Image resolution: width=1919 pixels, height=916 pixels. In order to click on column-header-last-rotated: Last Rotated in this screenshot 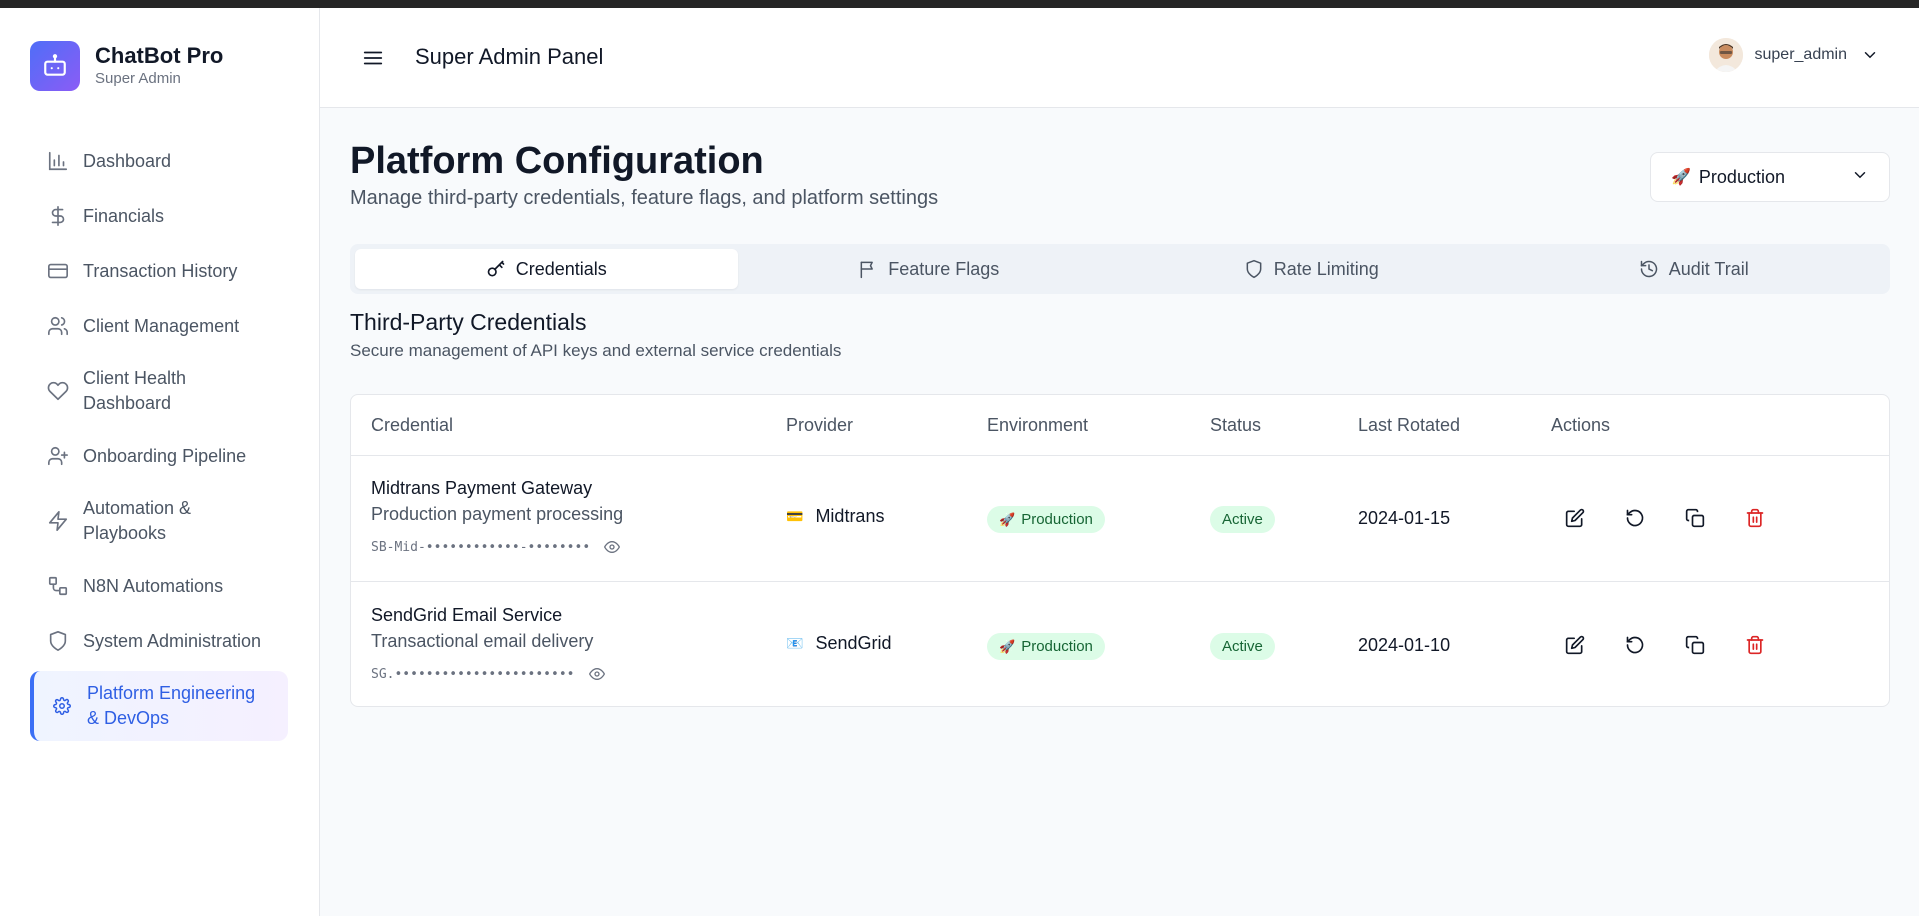, I will do `click(1409, 425)`.